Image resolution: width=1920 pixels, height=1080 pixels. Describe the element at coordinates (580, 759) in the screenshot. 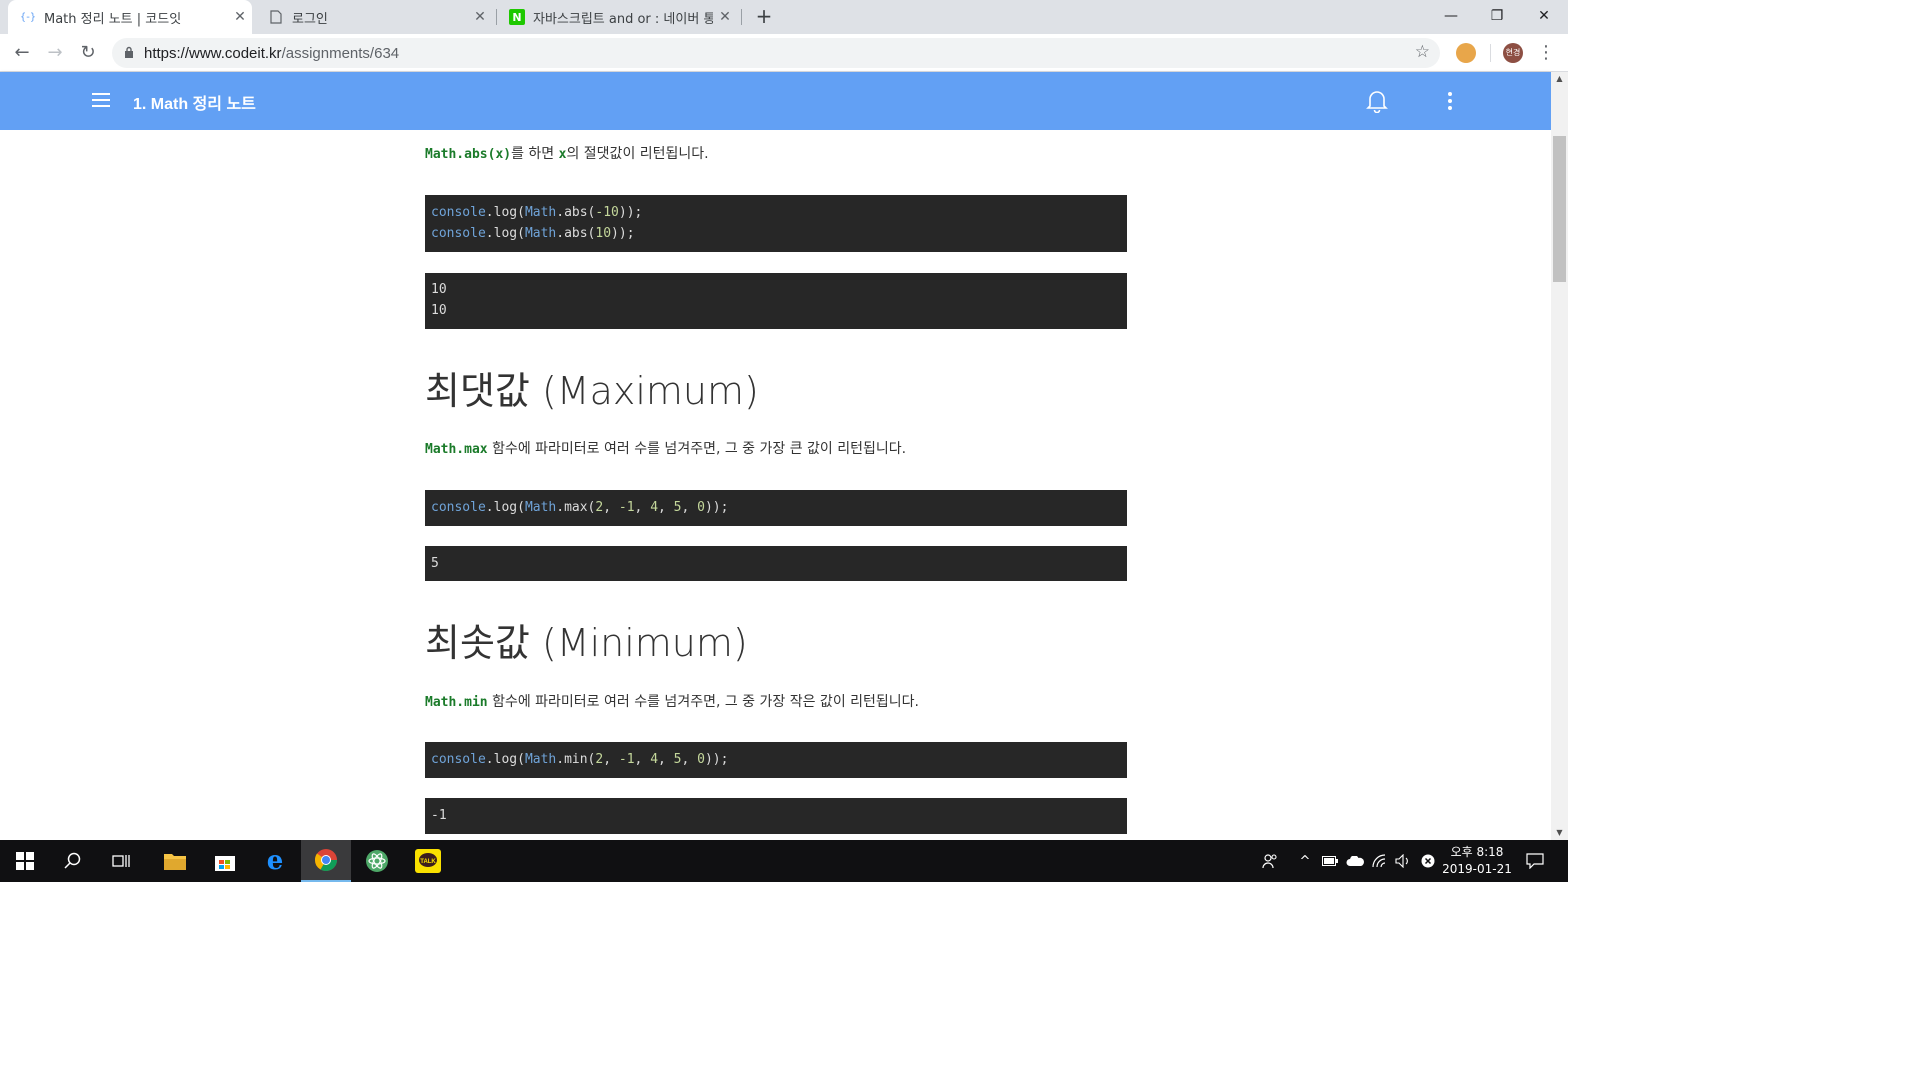

I see `code-line: console.log(Math.min(2, -1, 4, 5, 0));` at that location.